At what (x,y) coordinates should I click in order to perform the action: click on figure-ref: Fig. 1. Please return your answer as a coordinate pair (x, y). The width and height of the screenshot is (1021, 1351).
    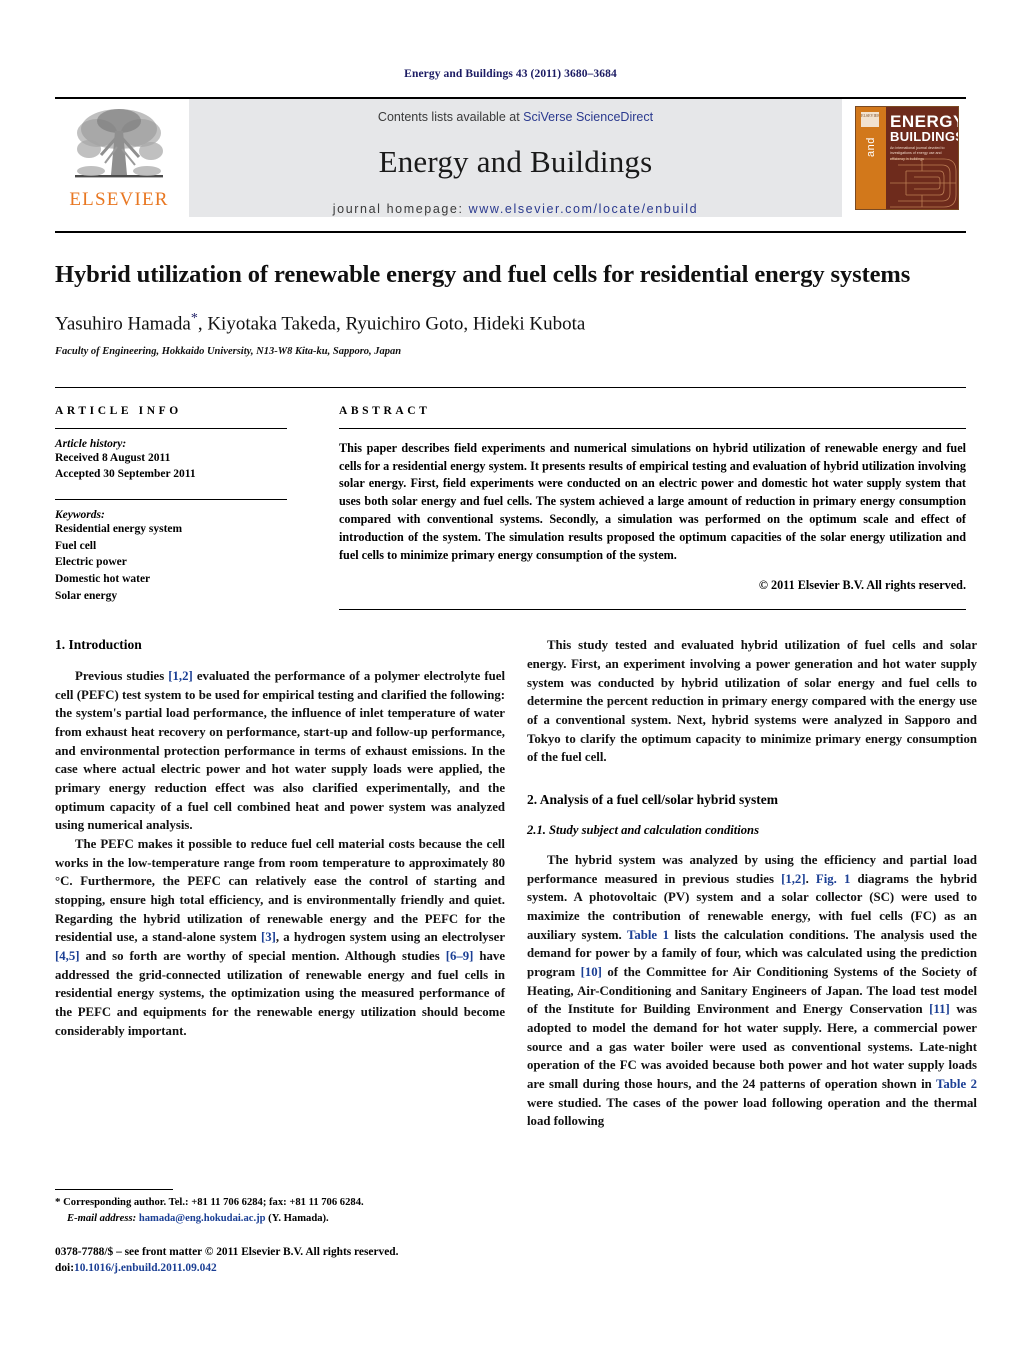
    Looking at the image, I should click on (833, 879).